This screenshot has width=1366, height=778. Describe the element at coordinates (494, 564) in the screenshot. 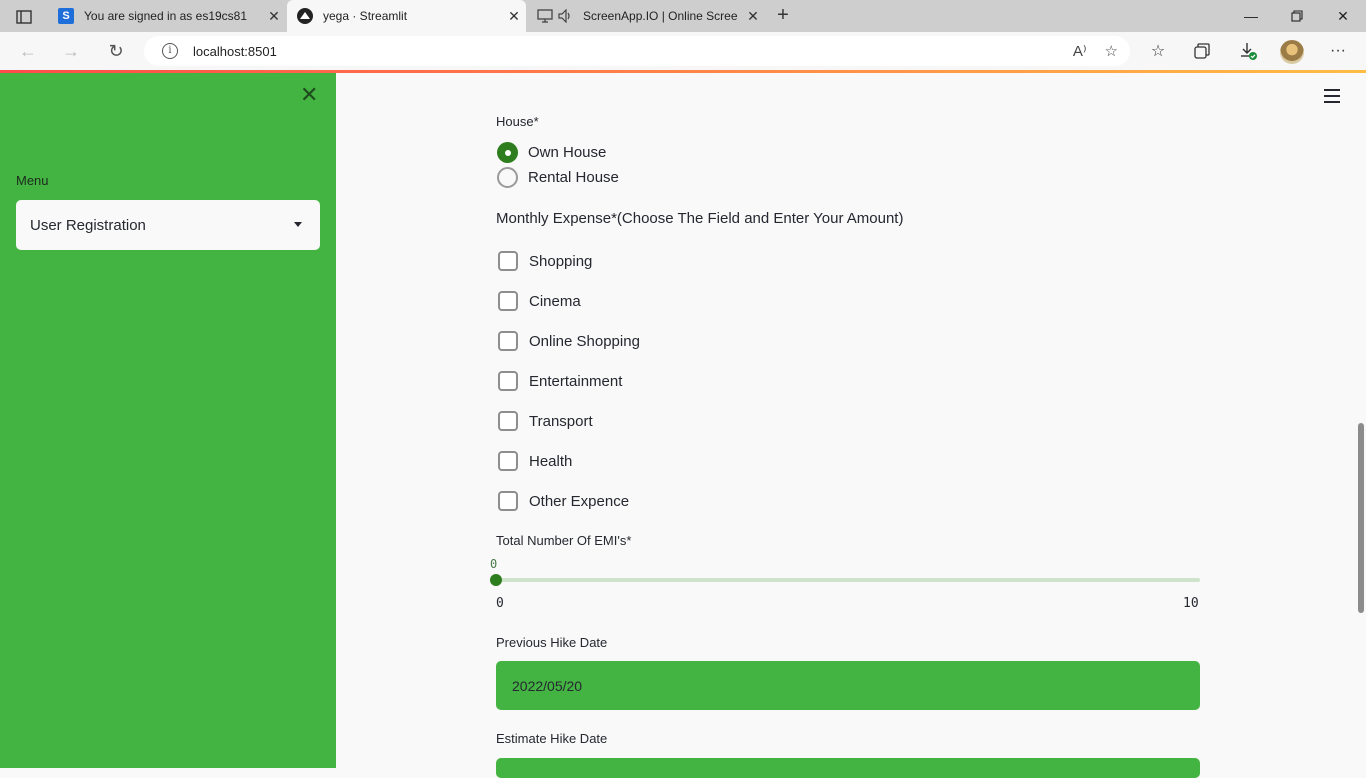

I see `slider-current-value: 0` at that location.